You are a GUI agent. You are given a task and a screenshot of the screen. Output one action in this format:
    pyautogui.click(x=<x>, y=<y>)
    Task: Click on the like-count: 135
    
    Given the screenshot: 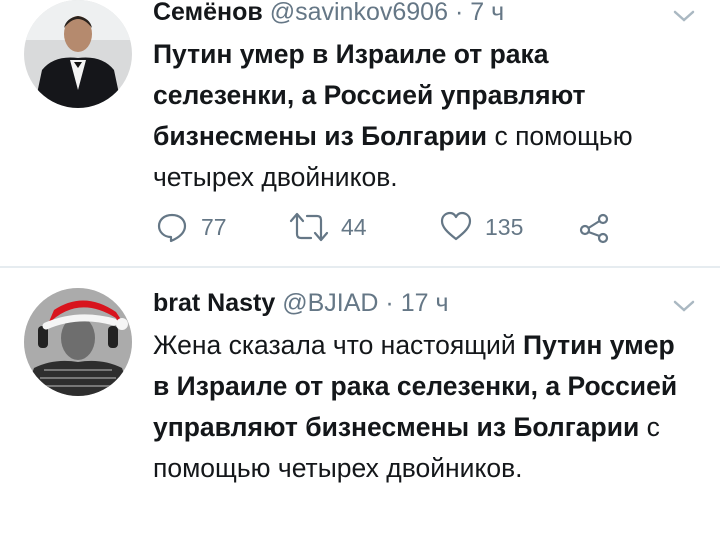 What is the action you would take?
    pyautogui.click(x=504, y=226)
    